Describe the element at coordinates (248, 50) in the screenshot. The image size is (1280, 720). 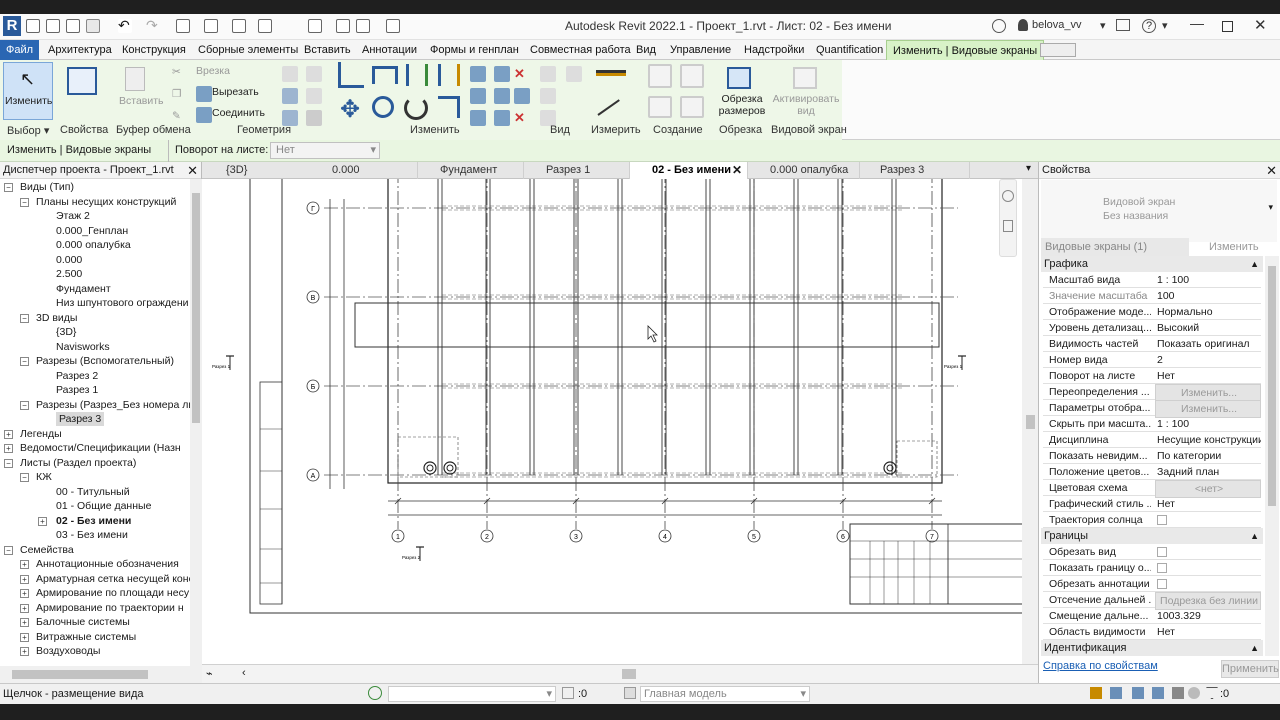
I see `tab-precast: Сборные элементы` at that location.